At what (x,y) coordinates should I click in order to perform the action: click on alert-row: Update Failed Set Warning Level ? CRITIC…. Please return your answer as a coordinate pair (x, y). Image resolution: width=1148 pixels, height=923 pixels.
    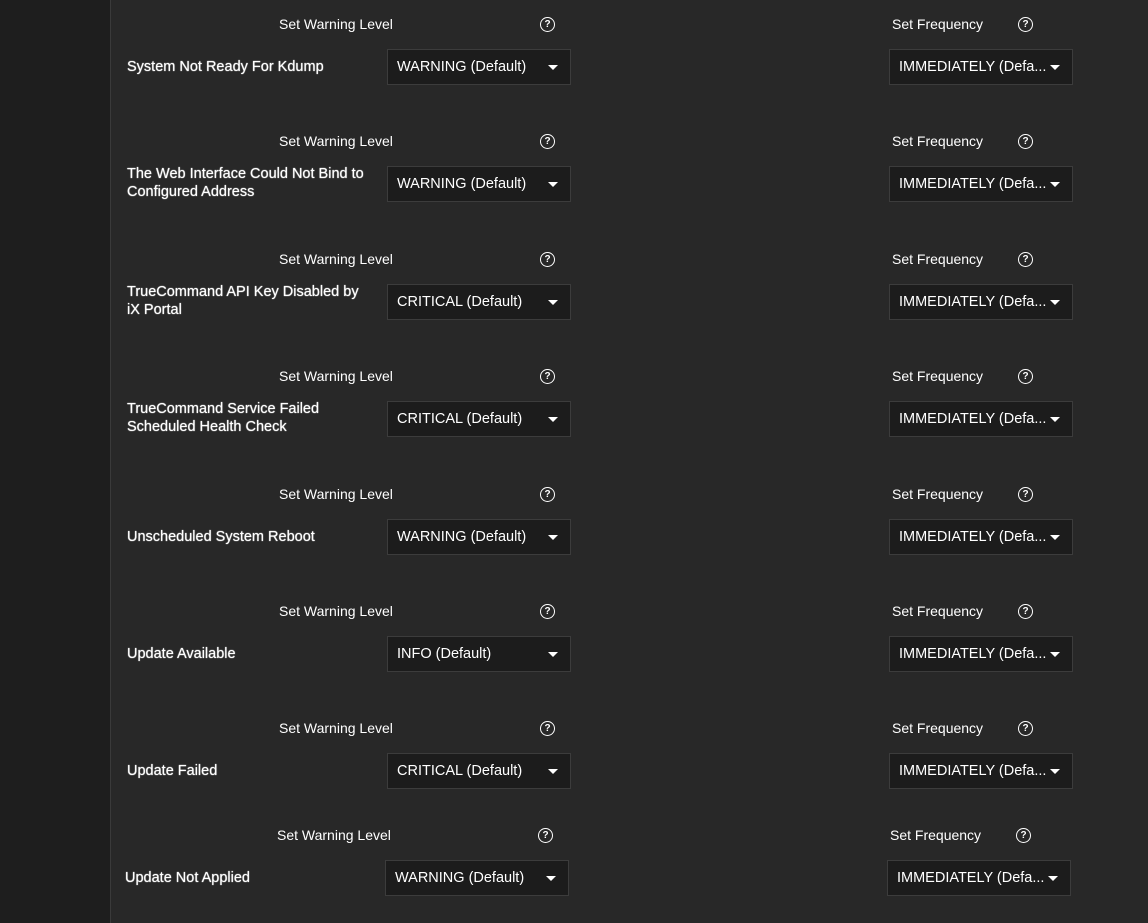
    Looking at the image, I should click on (629, 759).